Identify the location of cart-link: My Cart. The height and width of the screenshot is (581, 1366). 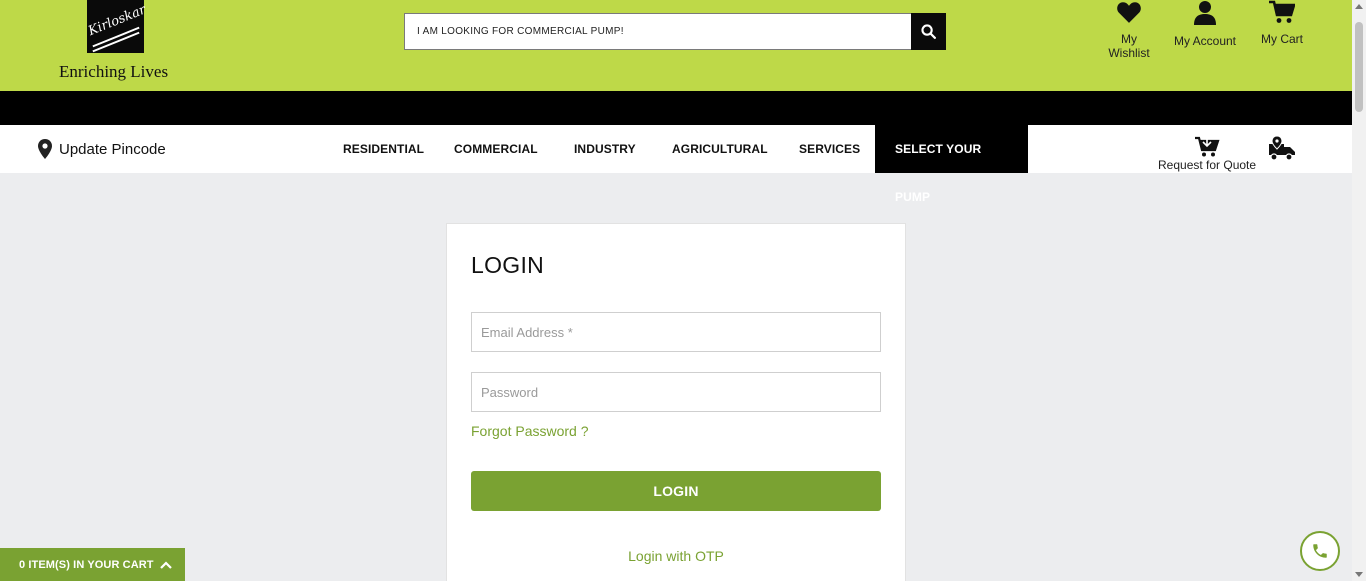
(1282, 23).